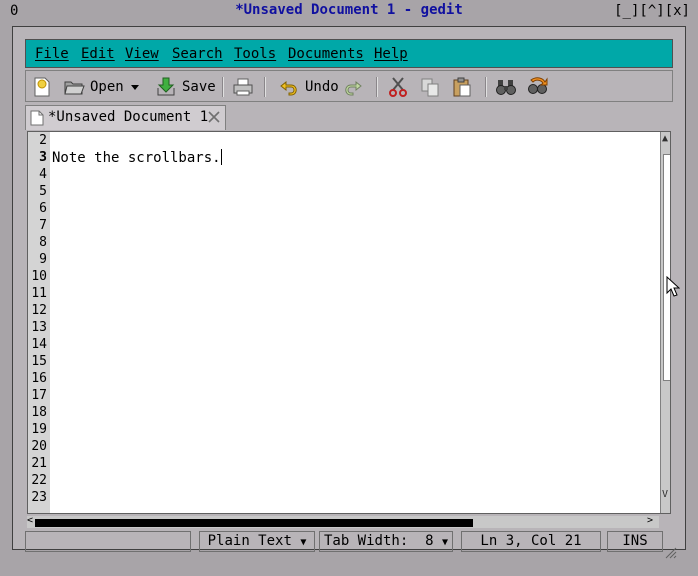 The image size is (698, 576). Describe the element at coordinates (43, 225) in the screenshot. I see `line-number: 7` at that location.